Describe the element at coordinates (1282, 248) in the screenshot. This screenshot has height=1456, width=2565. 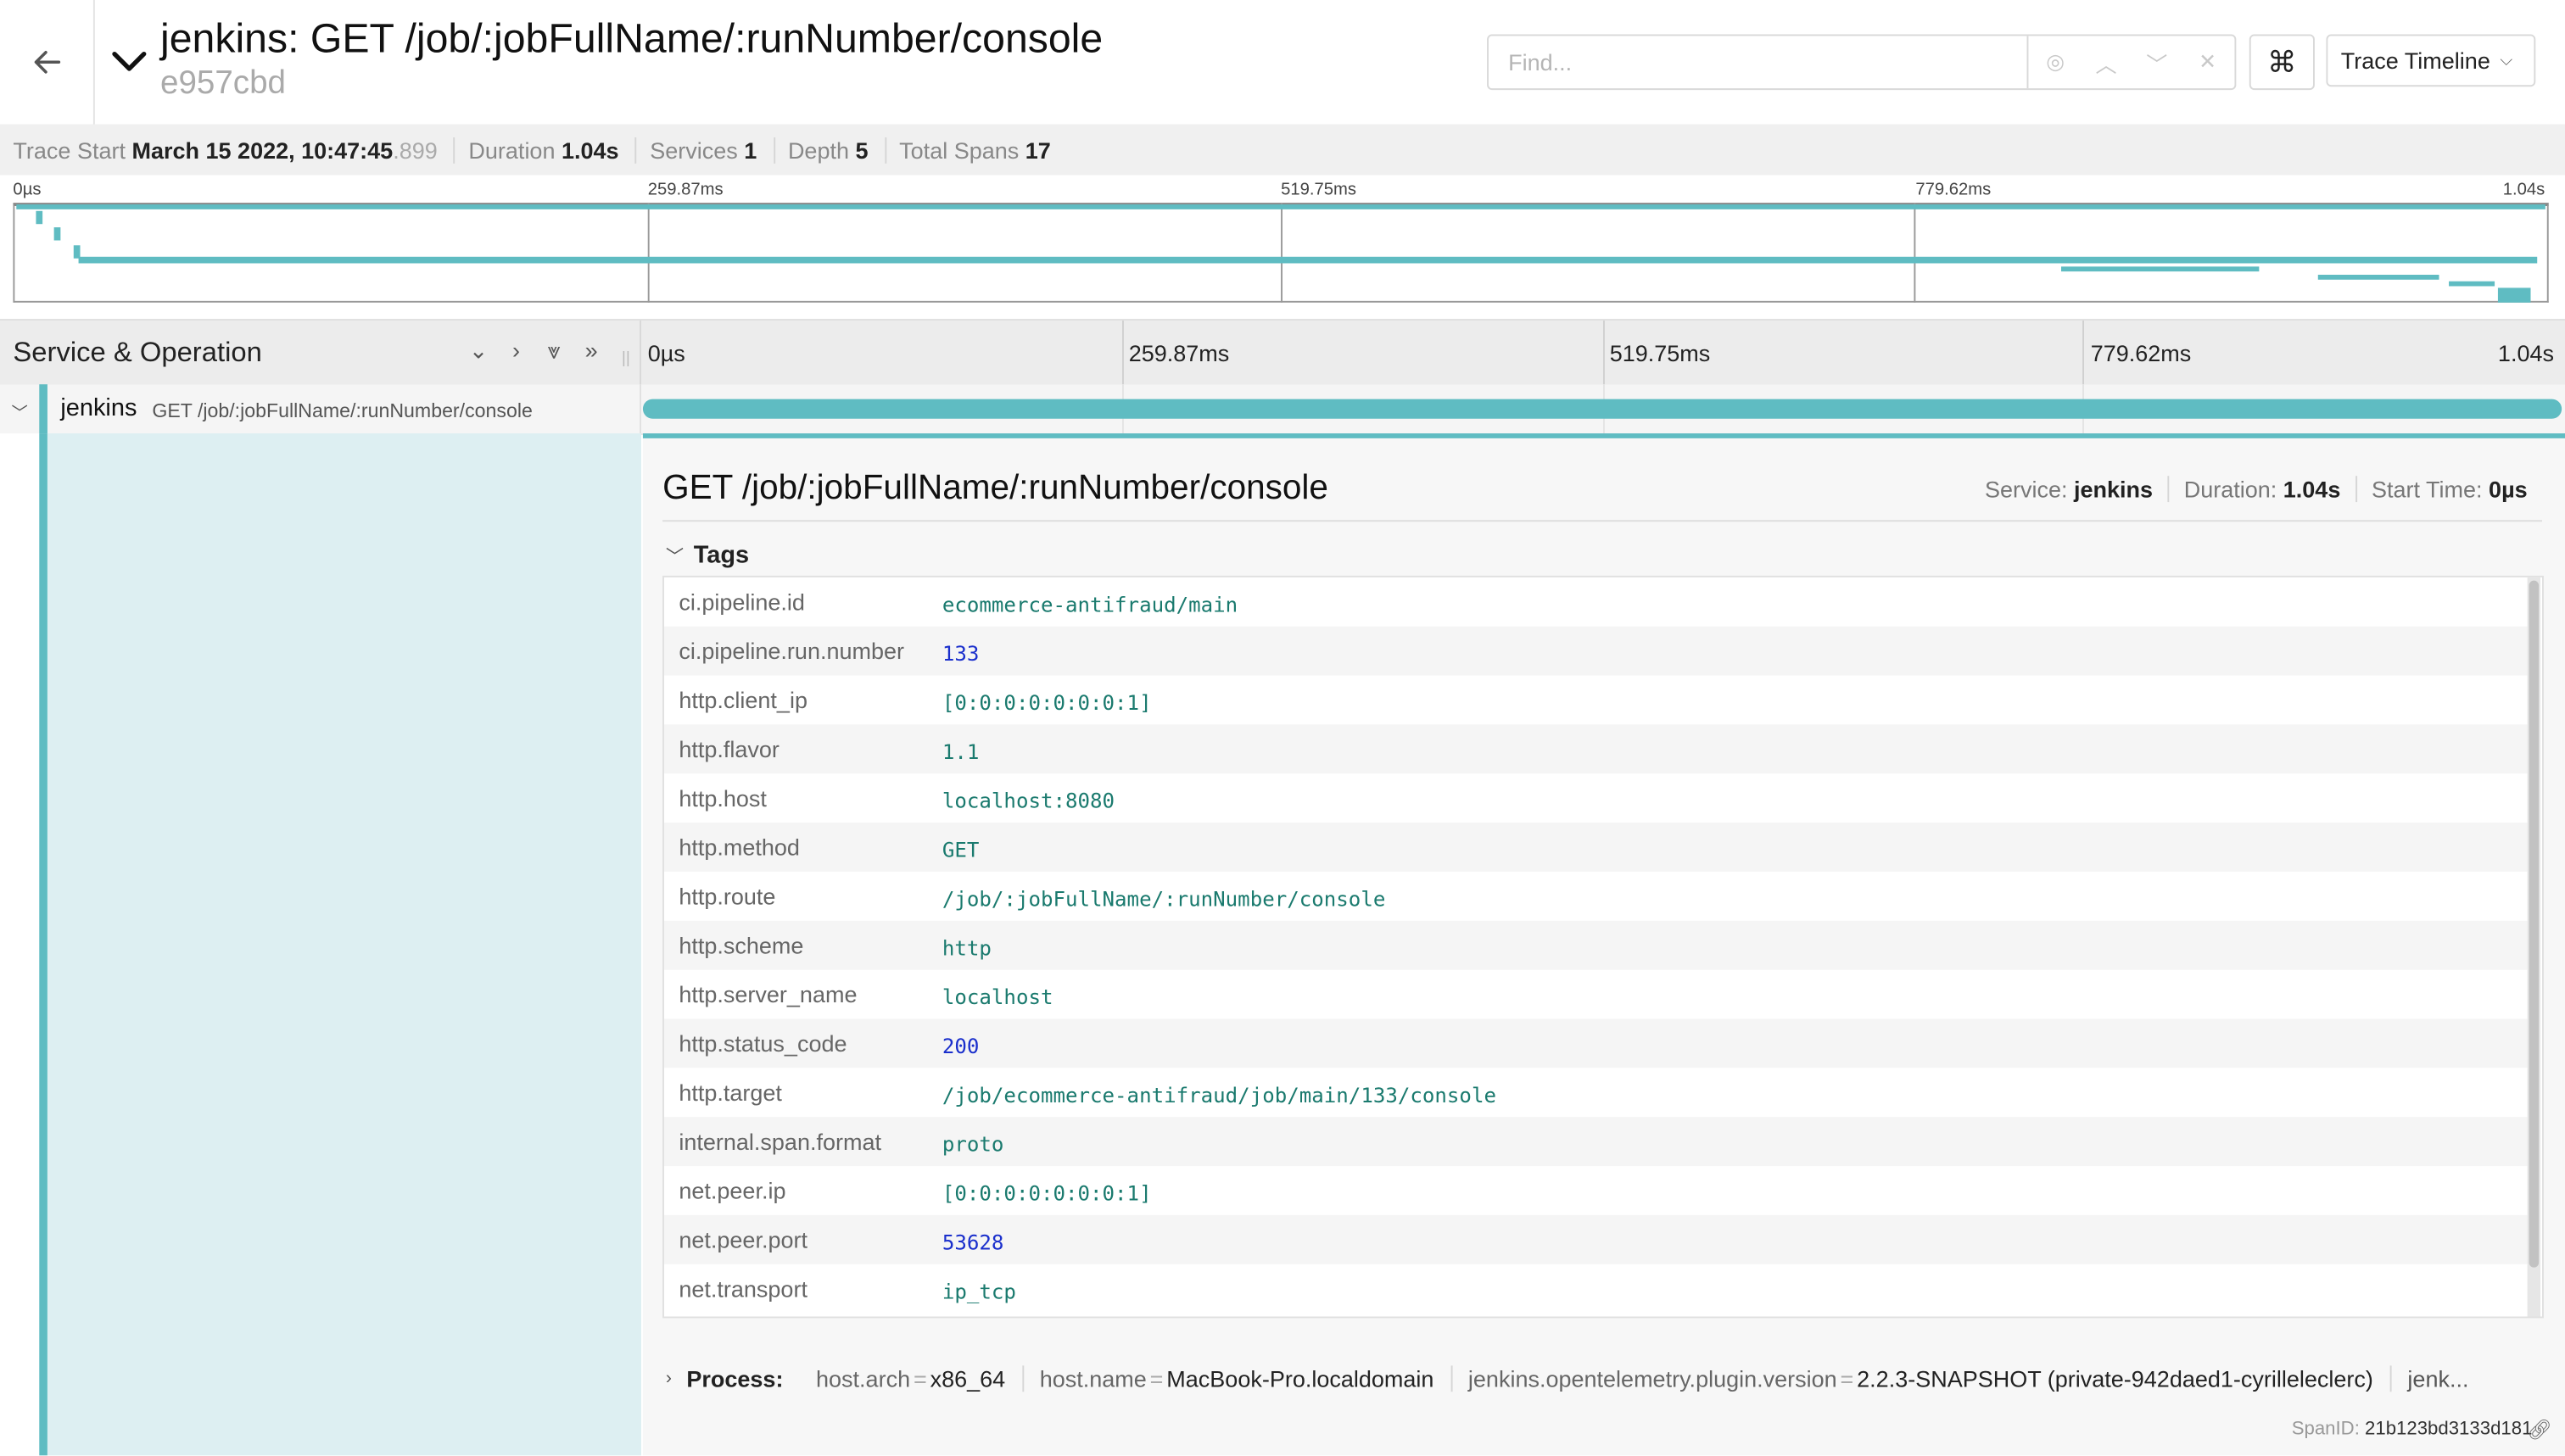
I see `trace-minimap: 0µs 259.87ms 519.75ms 779.62ms 1.04s` at that location.